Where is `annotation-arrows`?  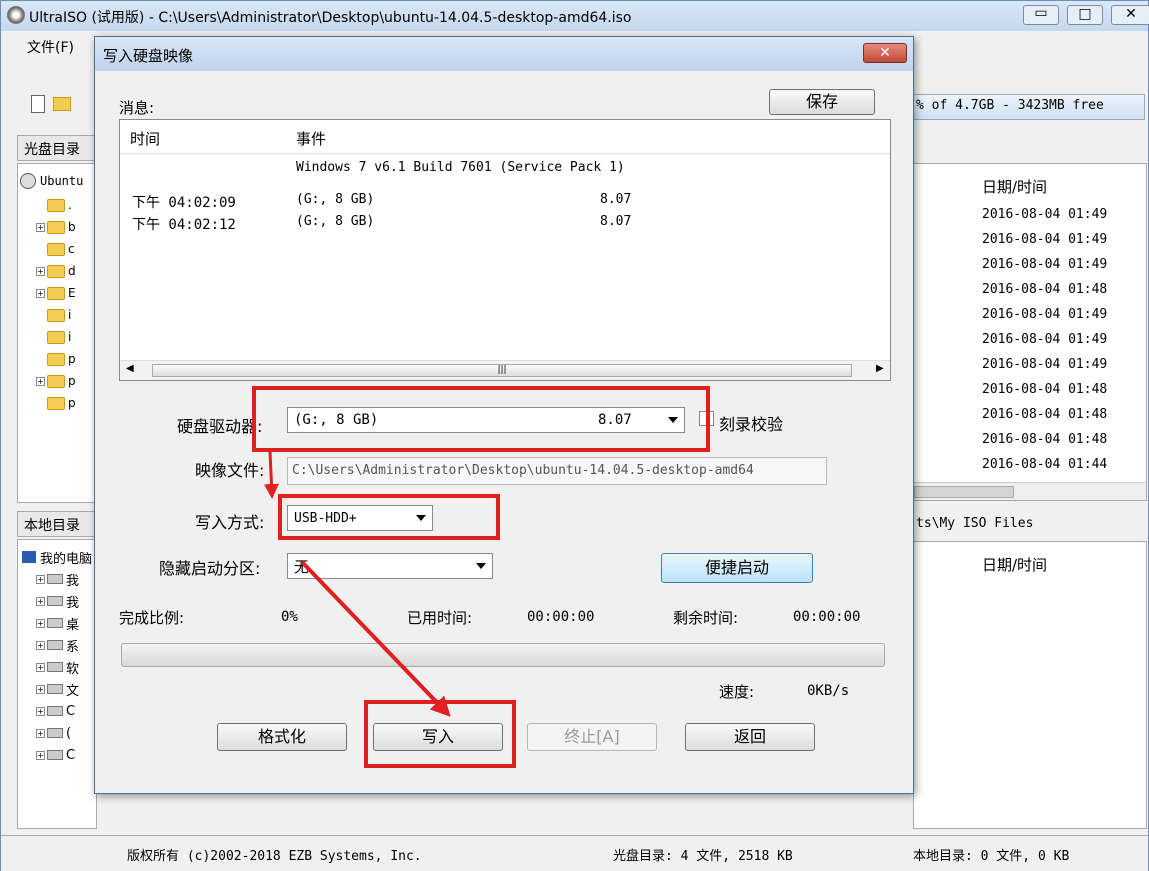
annotation-arrows is located at coordinates (357, 584).